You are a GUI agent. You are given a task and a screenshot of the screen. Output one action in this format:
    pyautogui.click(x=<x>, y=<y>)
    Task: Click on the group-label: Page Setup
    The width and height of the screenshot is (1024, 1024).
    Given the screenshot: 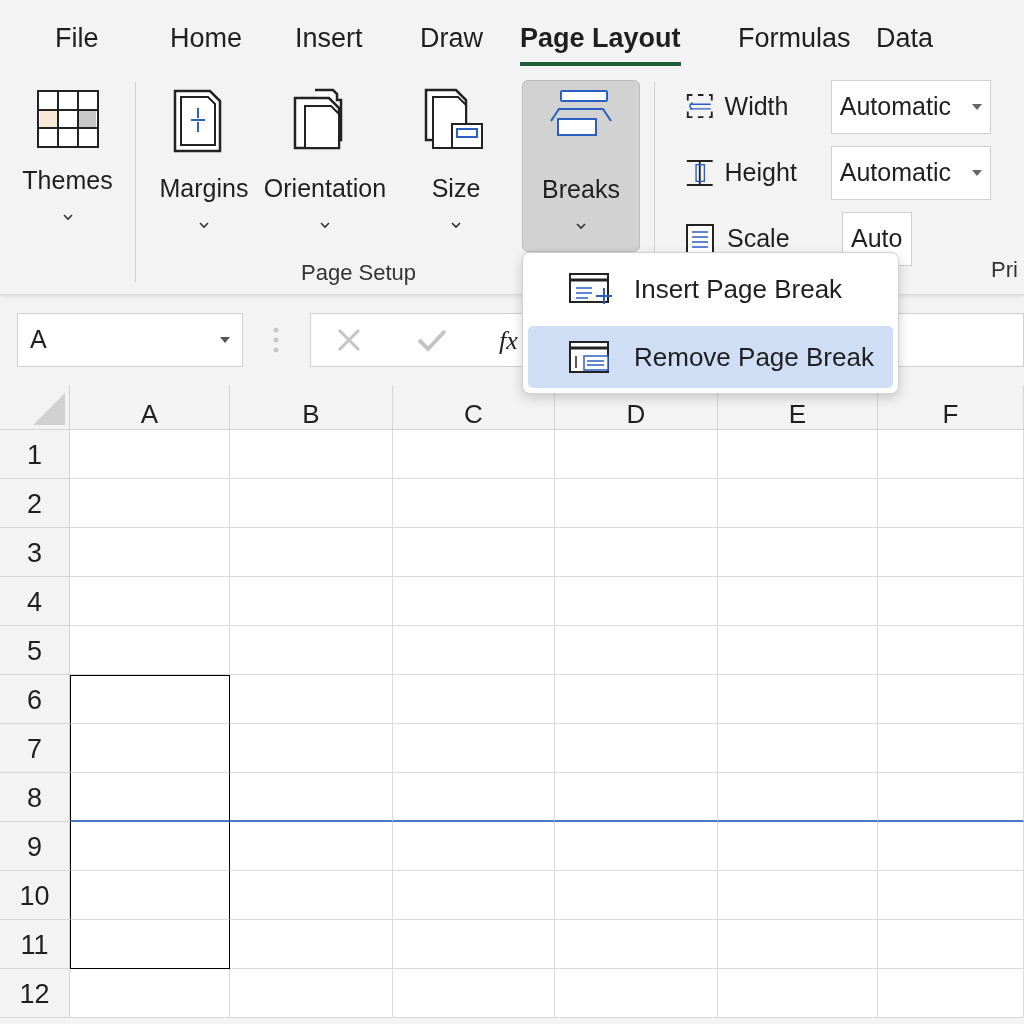 What is the action you would take?
    pyautogui.click(x=358, y=272)
    